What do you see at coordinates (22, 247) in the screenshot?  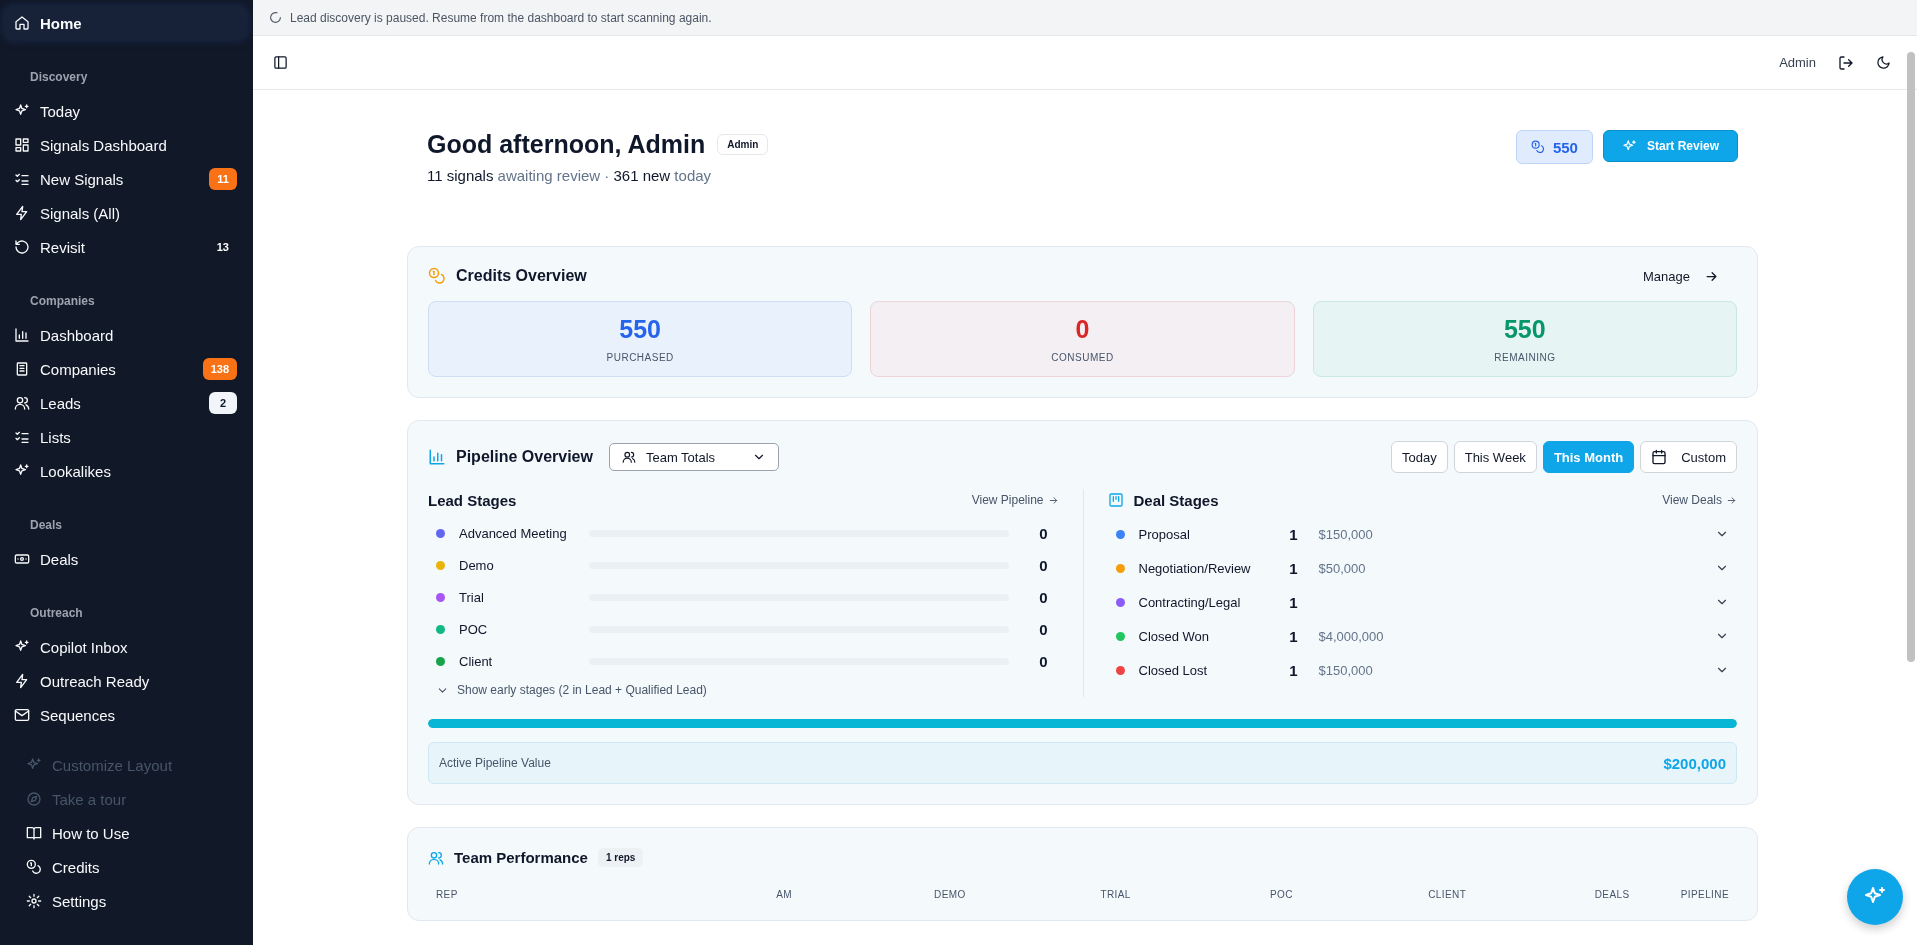 I see `rotate-icon` at bounding box center [22, 247].